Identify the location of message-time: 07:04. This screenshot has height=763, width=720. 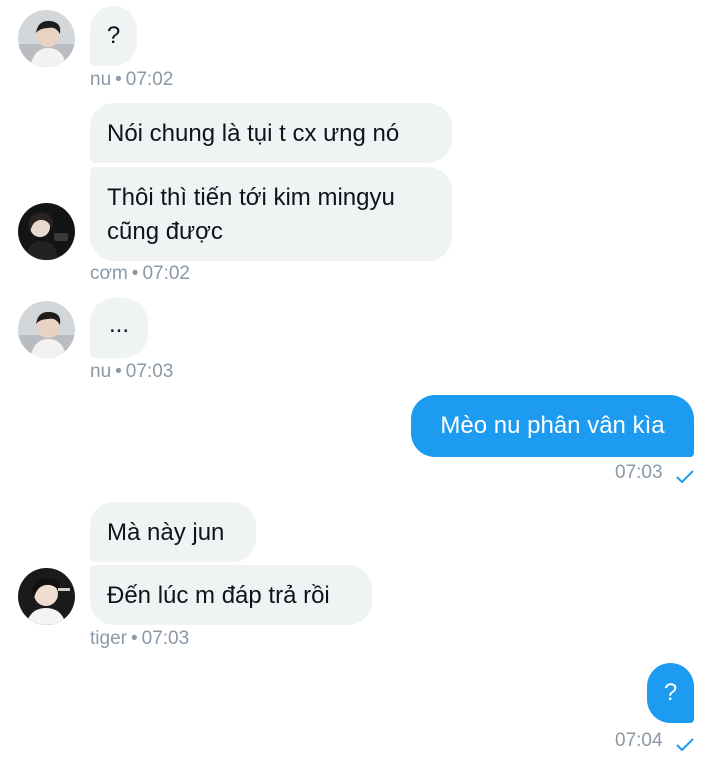
(639, 740).